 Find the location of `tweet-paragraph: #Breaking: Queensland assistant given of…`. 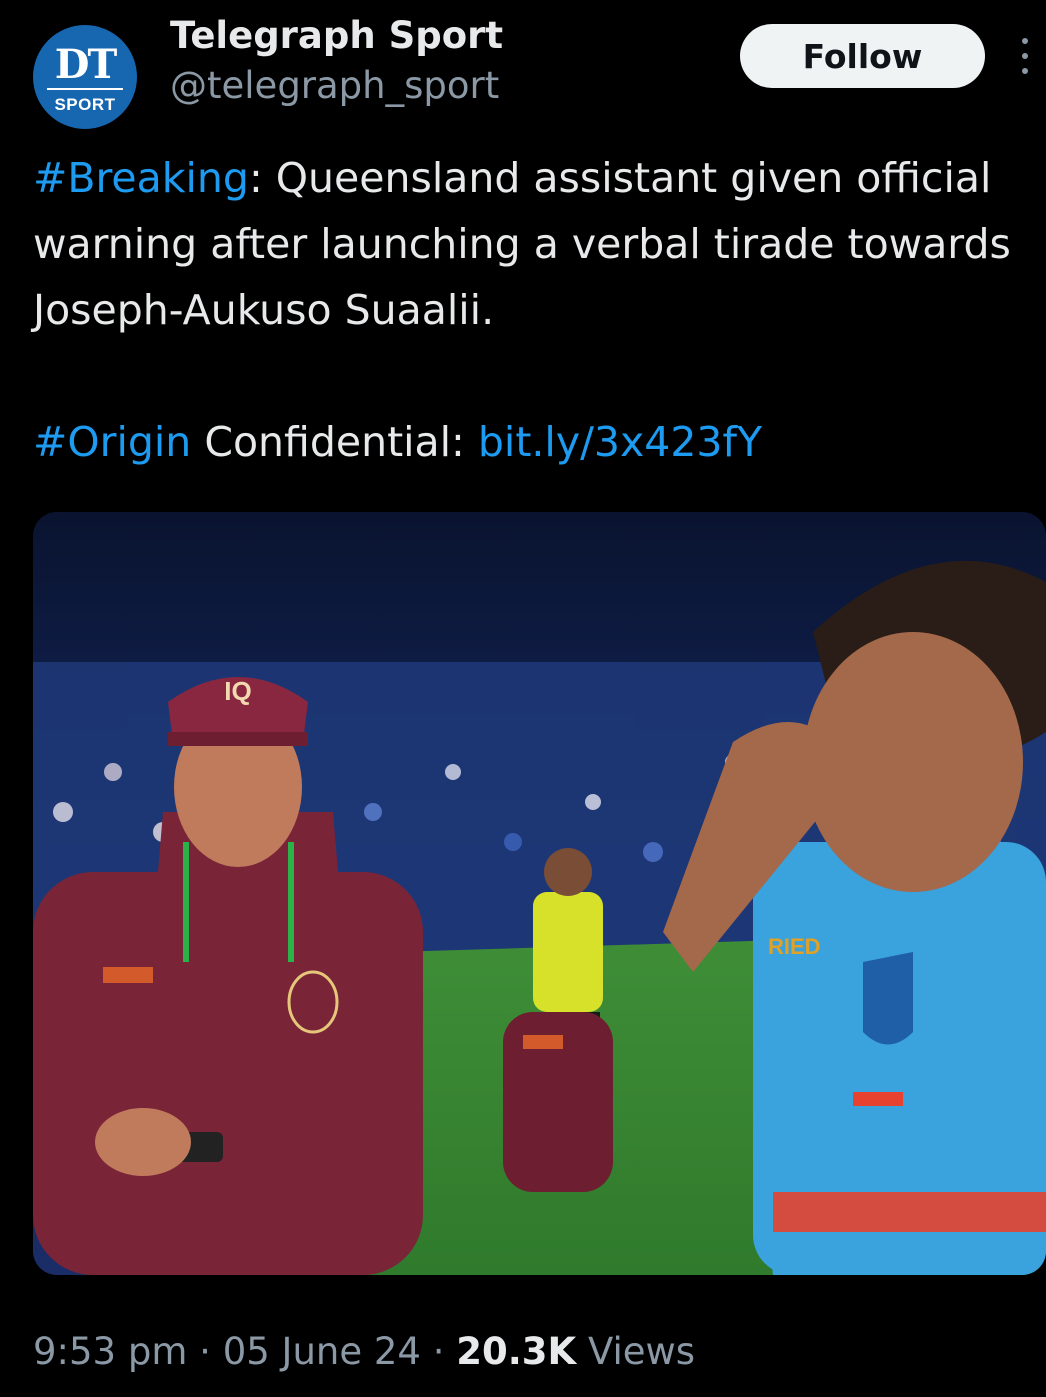

tweet-paragraph: #Breaking: Queensland assistant given of… is located at coordinates (528, 244).